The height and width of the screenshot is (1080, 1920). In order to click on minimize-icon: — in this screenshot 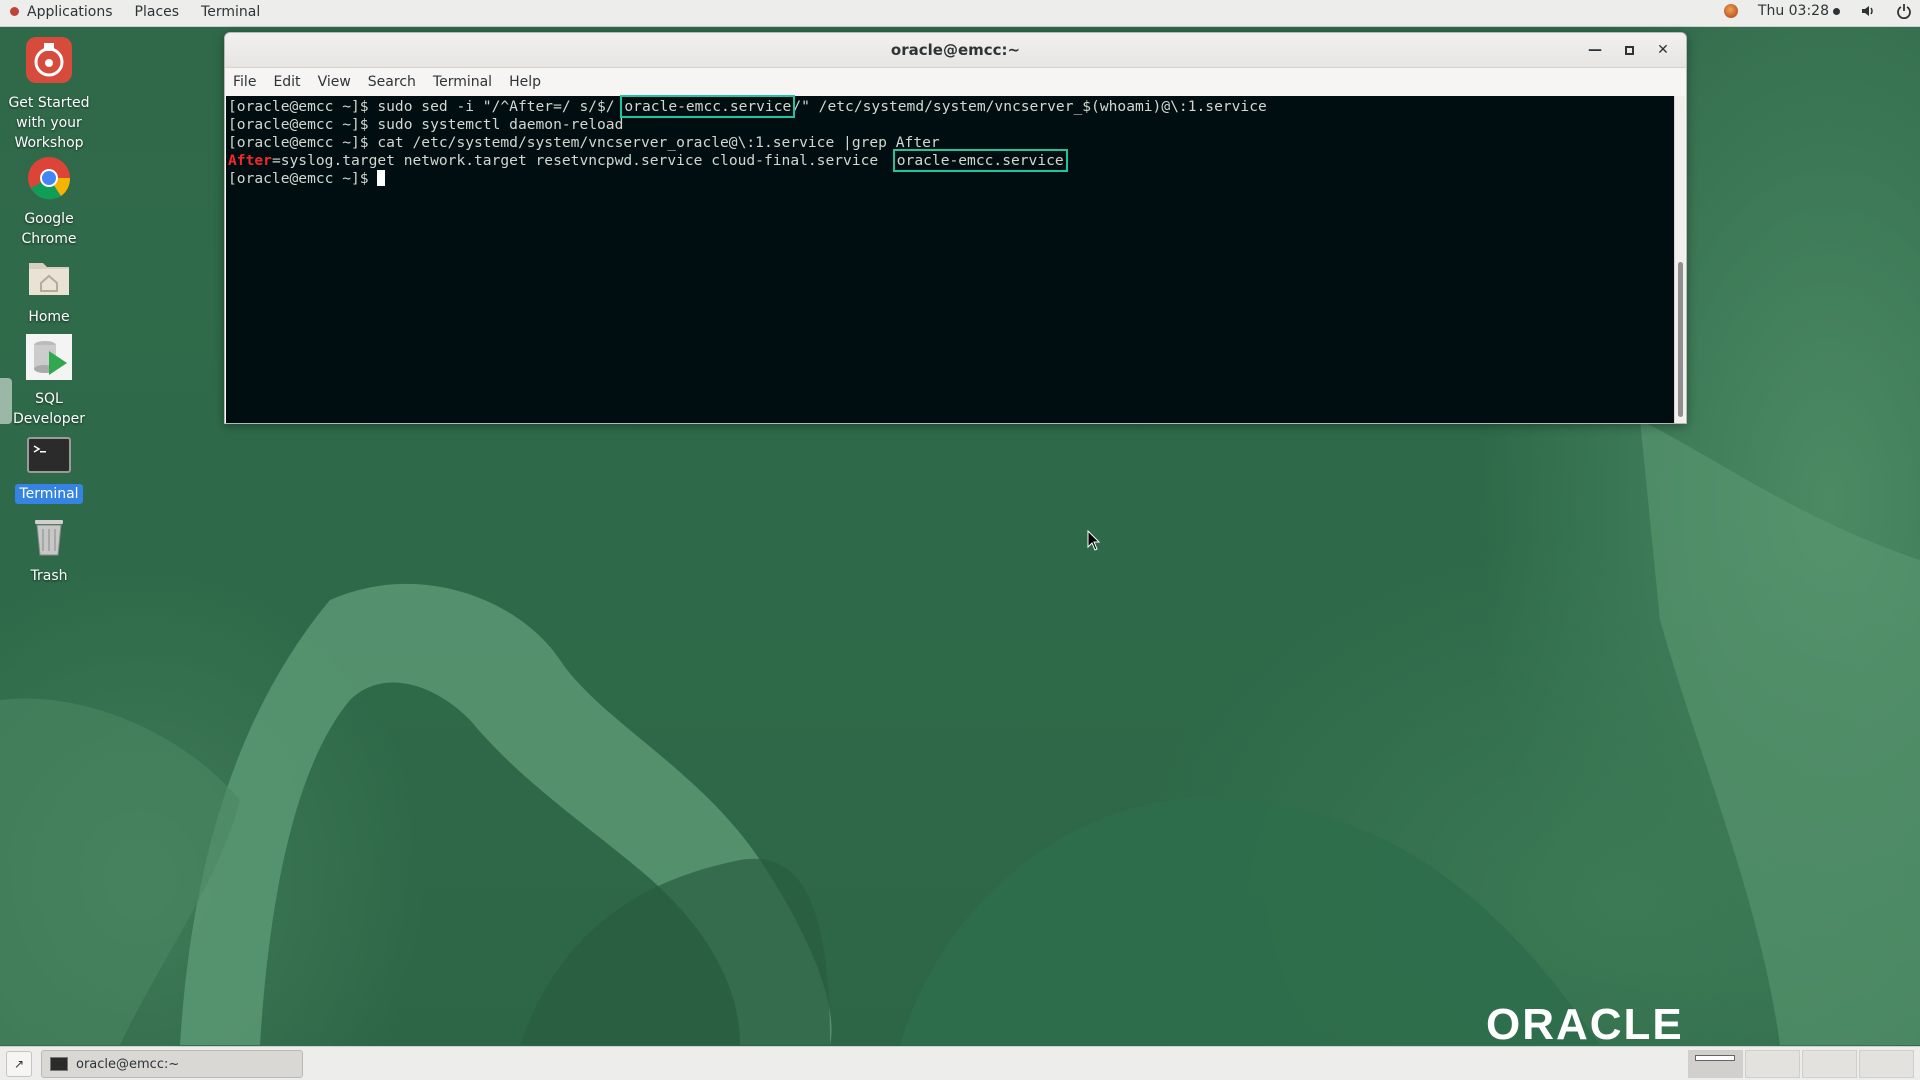, I will do `click(1595, 50)`.